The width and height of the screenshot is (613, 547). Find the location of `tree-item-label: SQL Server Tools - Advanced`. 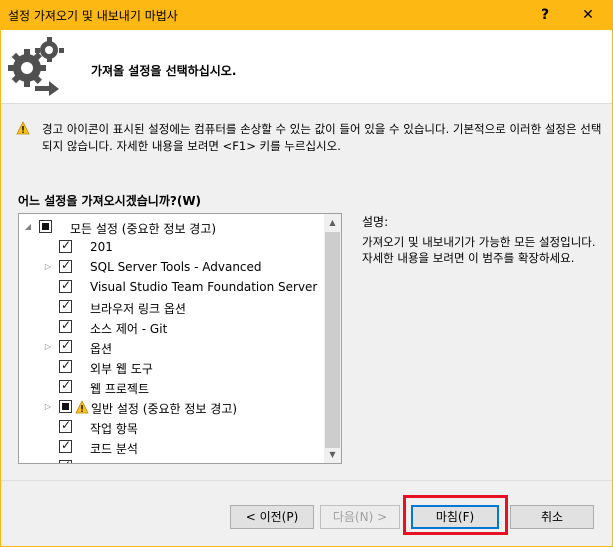

tree-item-label: SQL Server Tools - Advanced is located at coordinates (176, 267).